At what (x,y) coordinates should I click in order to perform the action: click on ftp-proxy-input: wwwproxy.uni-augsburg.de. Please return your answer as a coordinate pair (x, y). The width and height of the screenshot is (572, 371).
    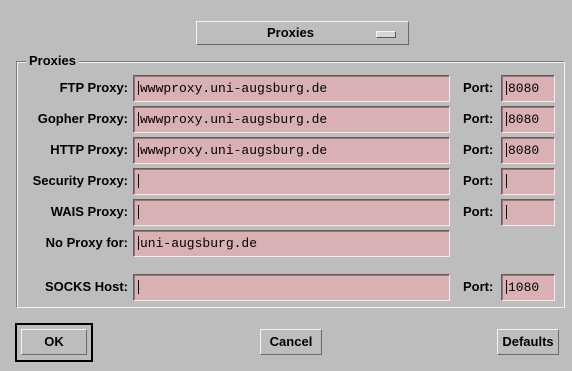
    Looking at the image, I should click on (291, 88).